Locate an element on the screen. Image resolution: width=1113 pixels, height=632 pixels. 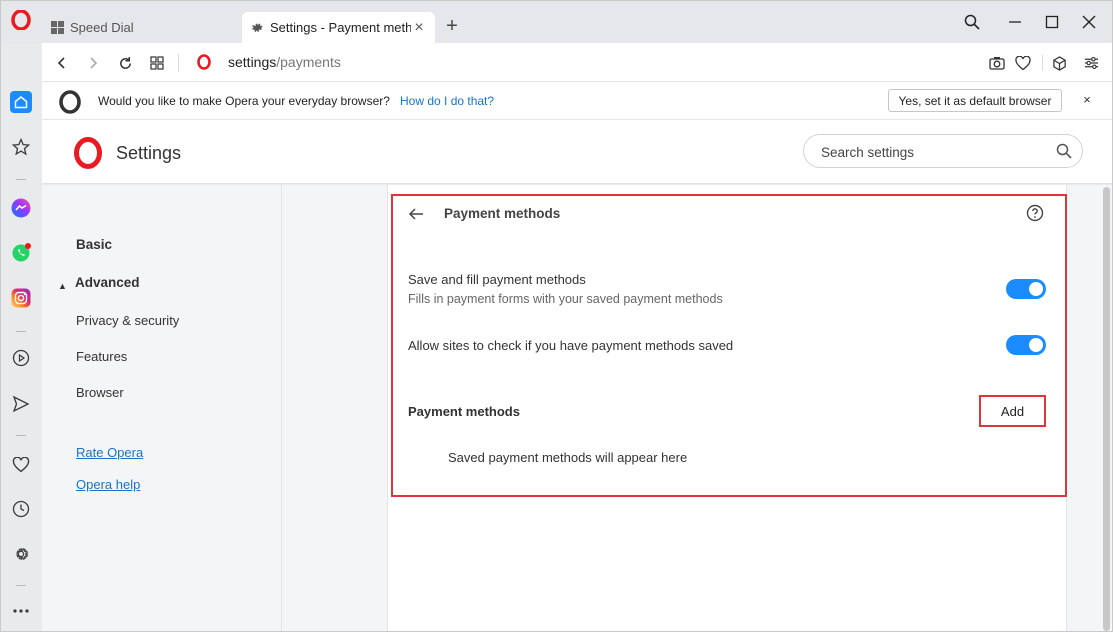
opera-sidebar is located at coordinates (21, 356).